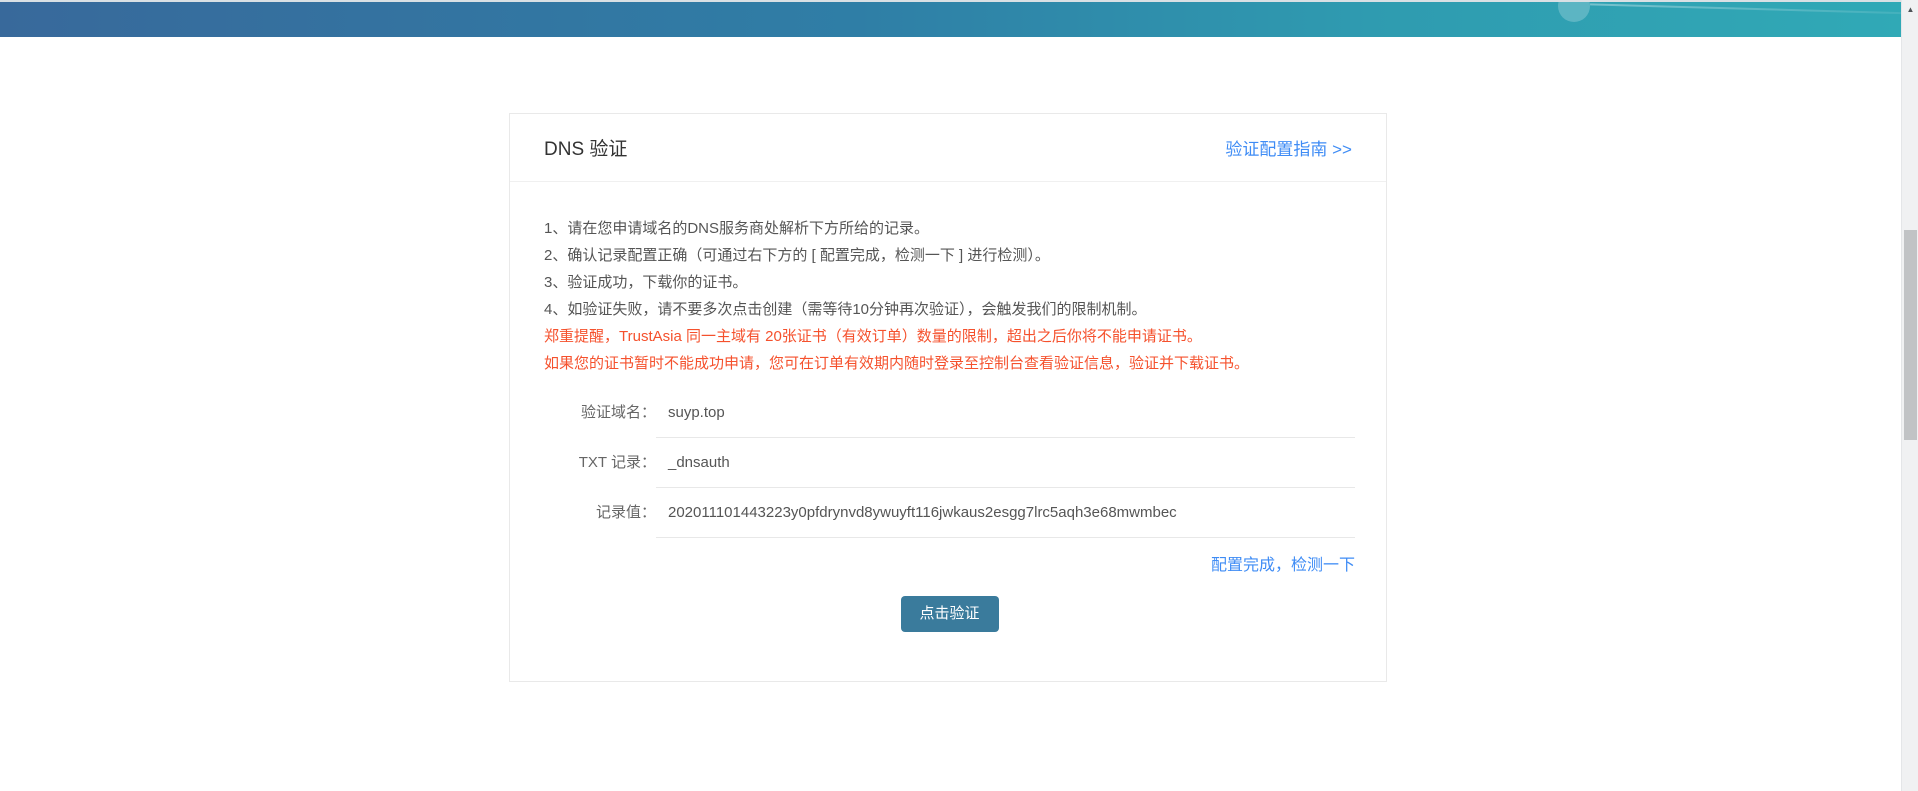 The image size is (1918, 791). I want to click on config-done-check-link: 配置完成，检测一下, so click(1283, 565).